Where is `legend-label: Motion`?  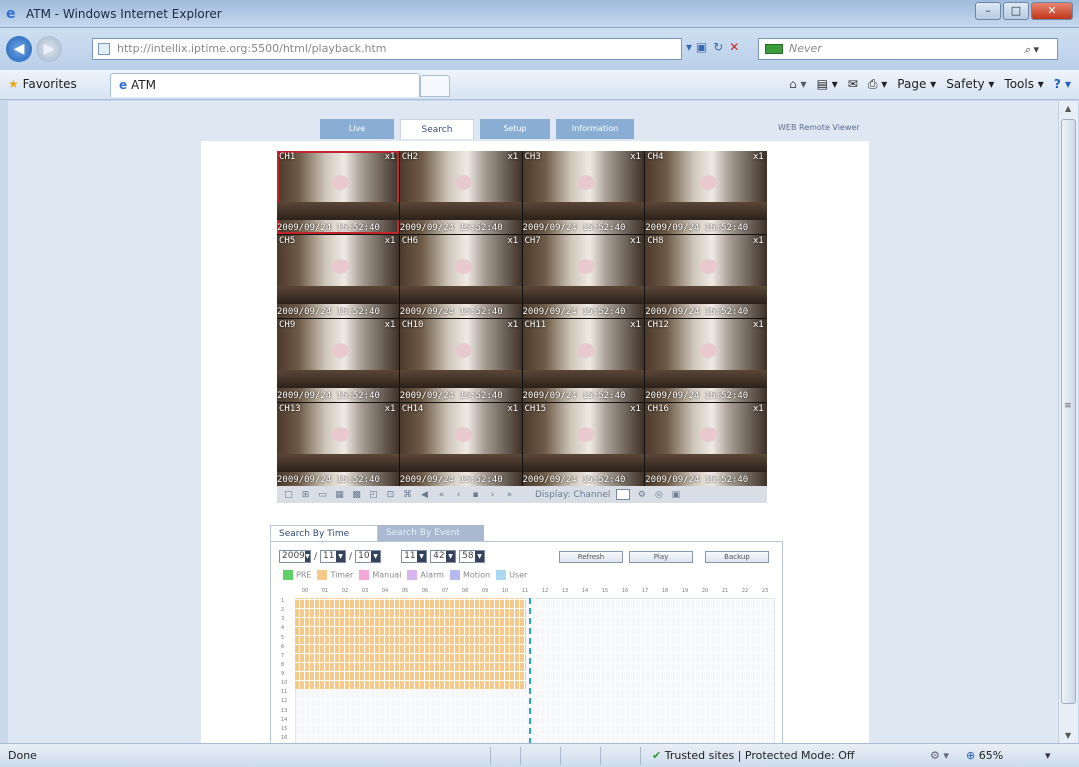 legend-label: Motion is located at coordinates (476, 575).